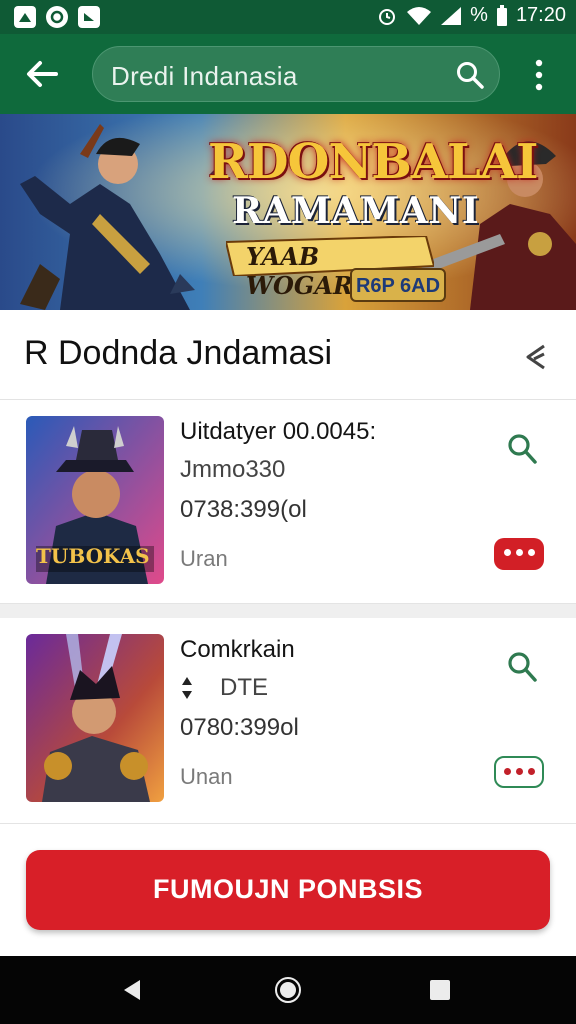 This screenshot has height=1024, width=576. I want to click on system-nav-bar, so click(288, 990).